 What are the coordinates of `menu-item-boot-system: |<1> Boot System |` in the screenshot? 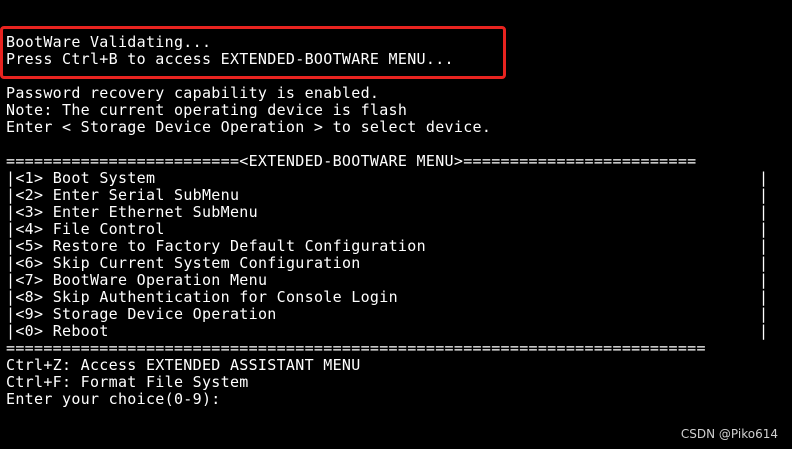 It's located at (396, 178).